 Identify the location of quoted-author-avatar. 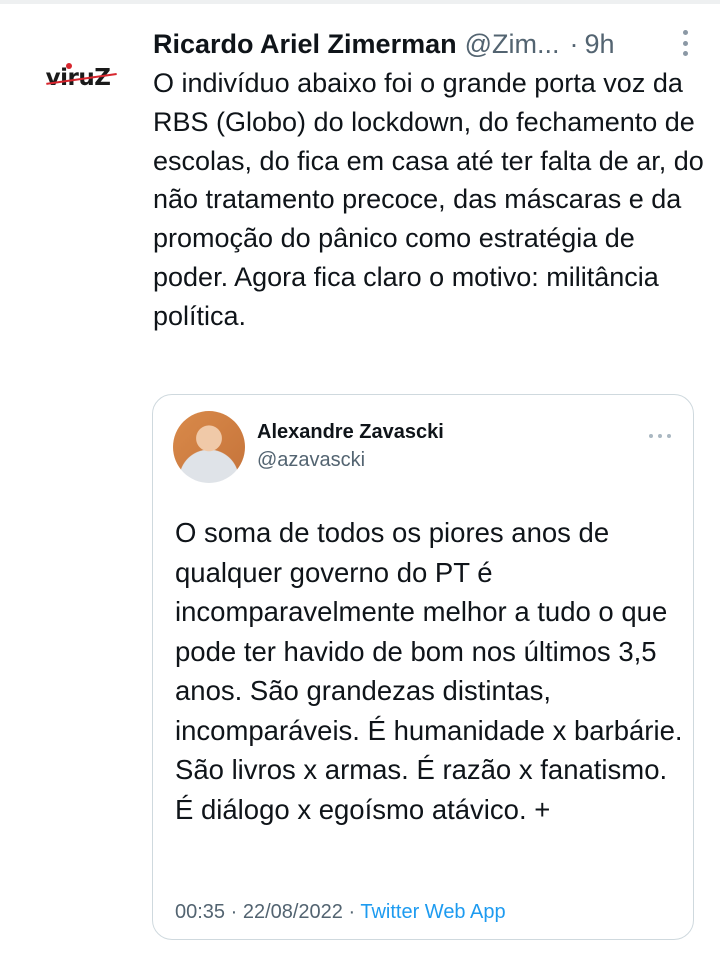
(209, 447).